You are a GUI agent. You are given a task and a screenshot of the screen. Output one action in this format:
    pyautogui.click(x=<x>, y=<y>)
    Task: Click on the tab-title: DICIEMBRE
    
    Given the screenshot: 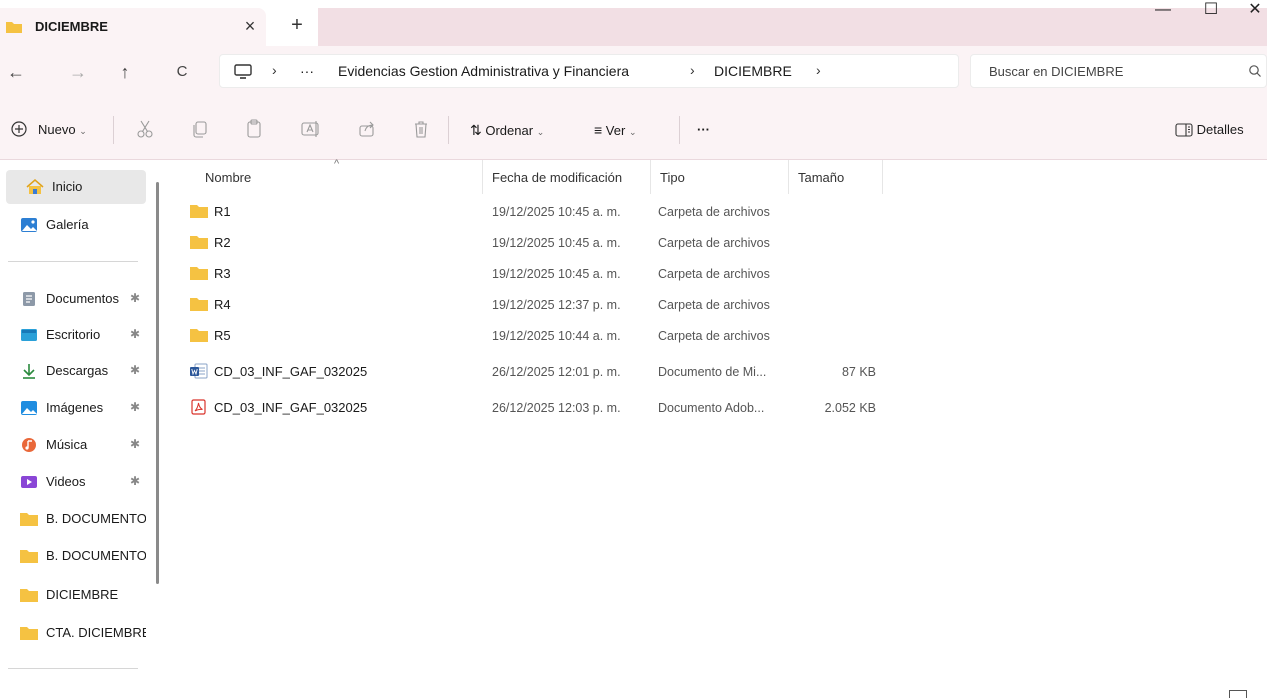 What is the action you would take?
    pyautogui.click(x=71, y=26)
    